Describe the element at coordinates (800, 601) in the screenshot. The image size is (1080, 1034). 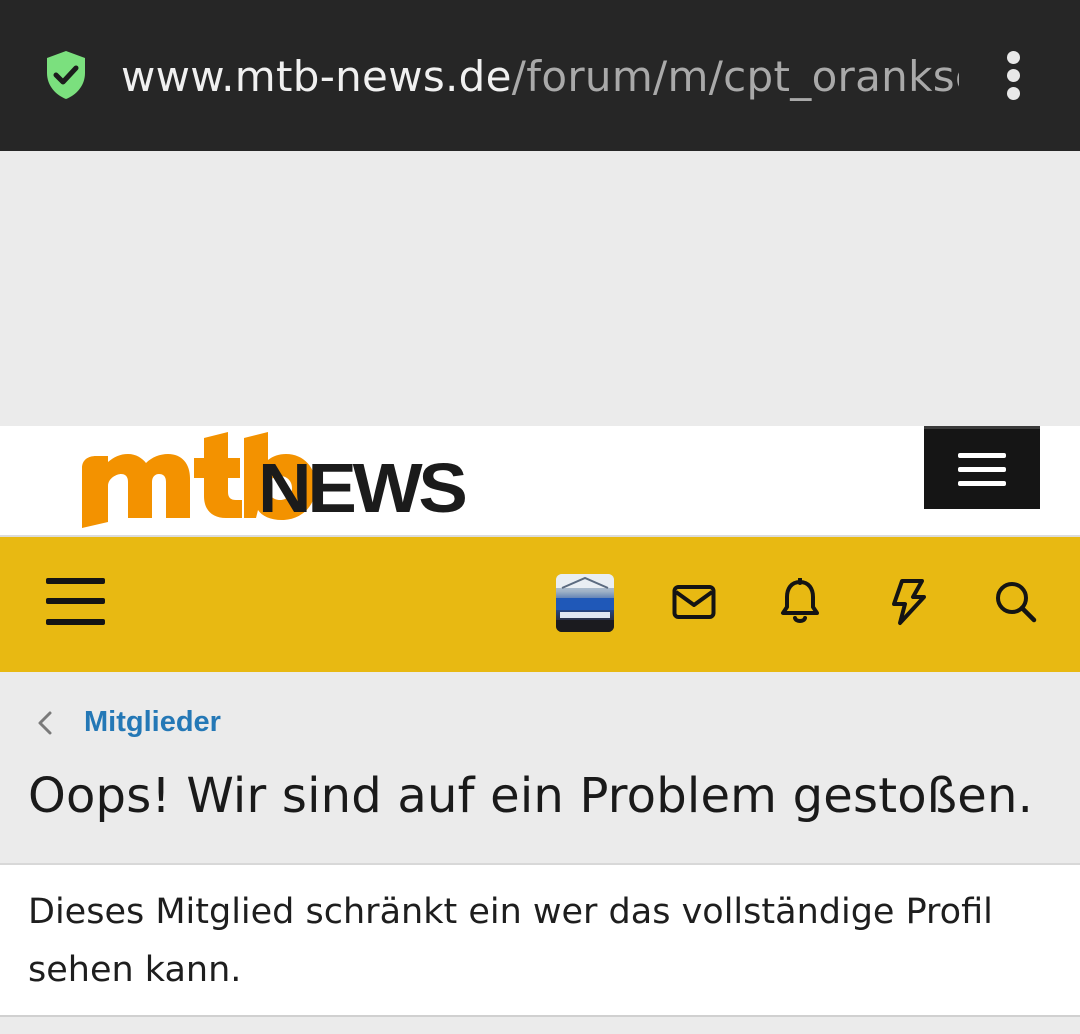
I see `bell-icon` at that location.